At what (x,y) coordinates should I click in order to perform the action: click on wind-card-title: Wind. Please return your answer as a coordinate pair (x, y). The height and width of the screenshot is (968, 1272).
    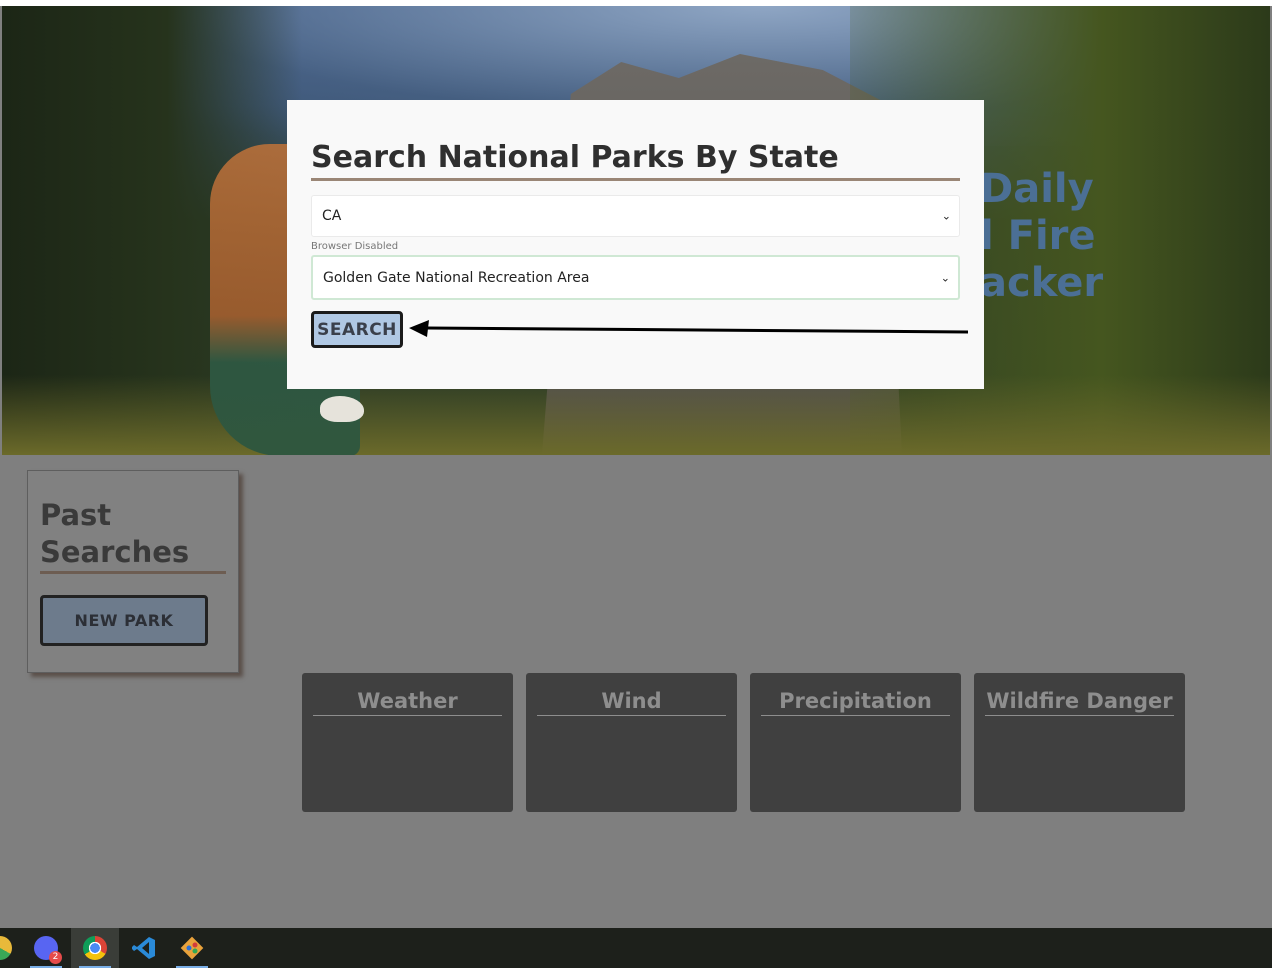
    Looking at the image, I should click on (631, 701).